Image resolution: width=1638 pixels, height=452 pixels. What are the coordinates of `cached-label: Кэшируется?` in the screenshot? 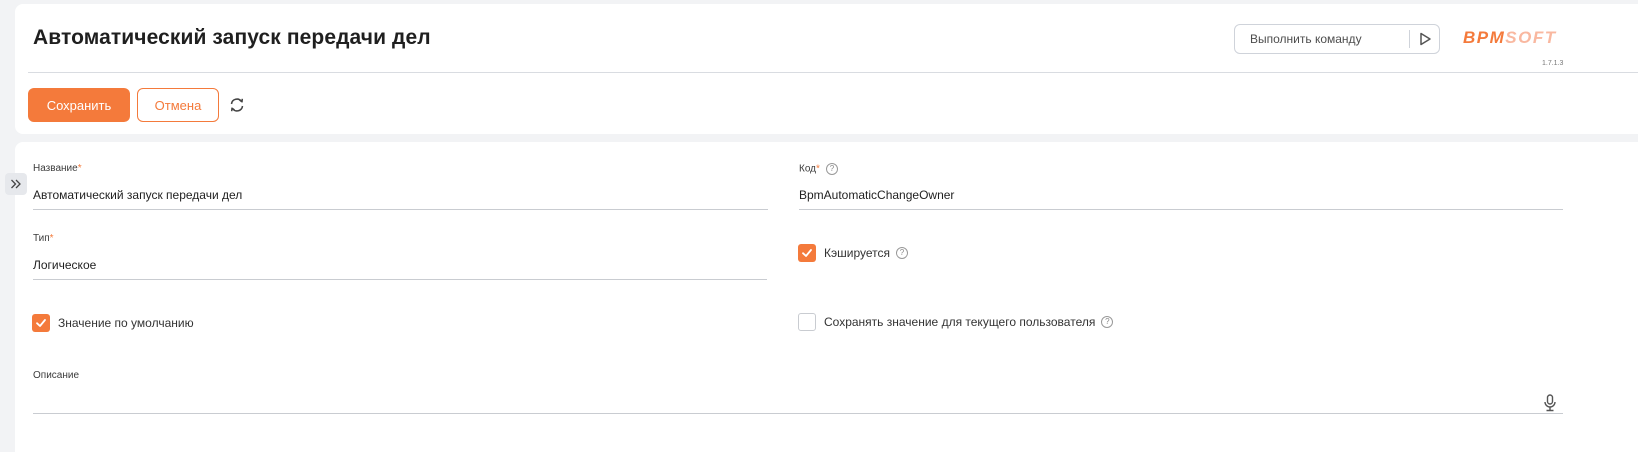 It's located at (866, 253).